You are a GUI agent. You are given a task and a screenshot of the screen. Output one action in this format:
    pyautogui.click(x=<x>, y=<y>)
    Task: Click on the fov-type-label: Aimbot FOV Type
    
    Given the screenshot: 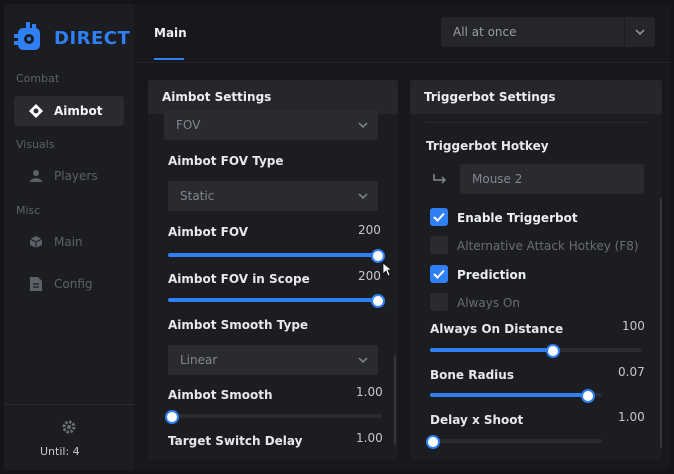 What is the action you would take?
    pyautogui.click(x=226, y=161)
    